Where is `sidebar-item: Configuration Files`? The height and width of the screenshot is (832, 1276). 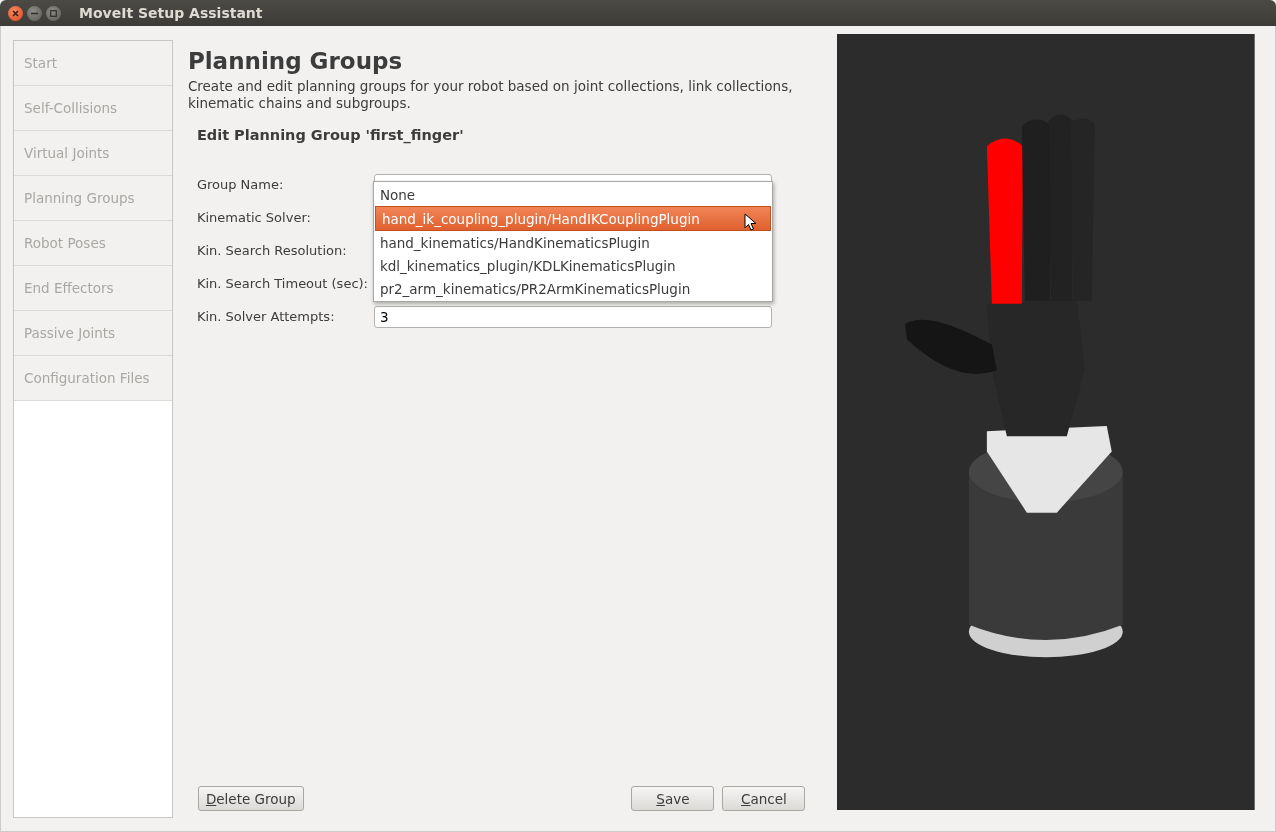
sidebar-item: Configuration Files is located at coordinates (93, 378).